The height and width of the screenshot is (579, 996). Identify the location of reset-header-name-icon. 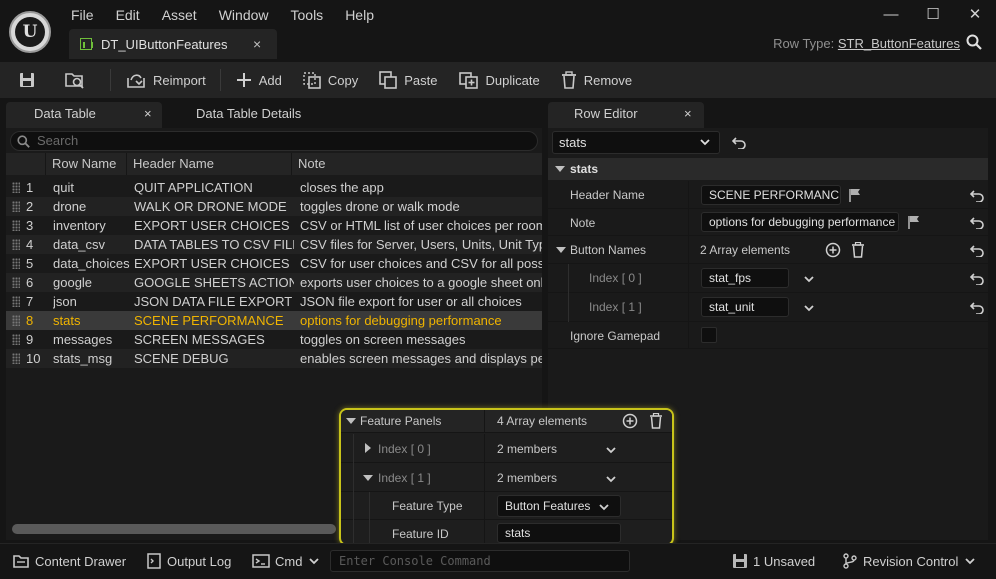
(977, 196).